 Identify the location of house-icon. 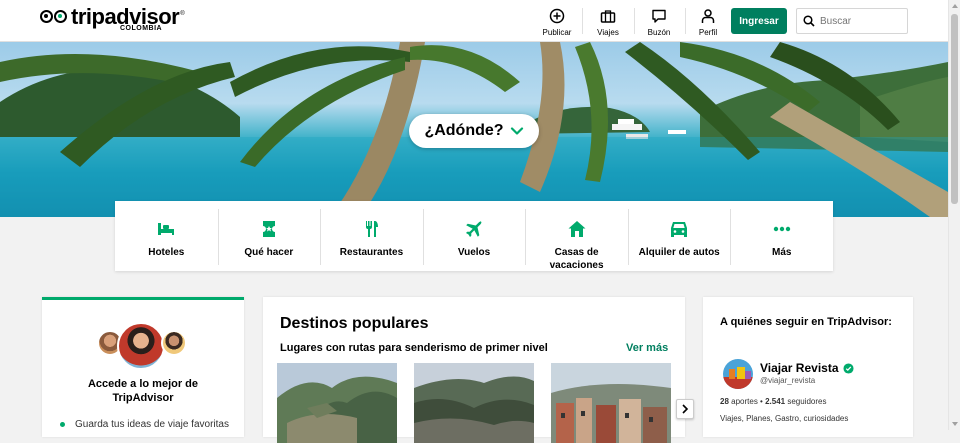
(577, 229).